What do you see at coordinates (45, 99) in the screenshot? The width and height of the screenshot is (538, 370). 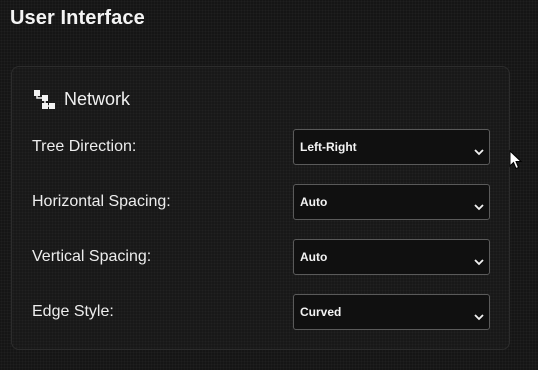 I see `network-tree-icon` at bounding box center [45, 99].